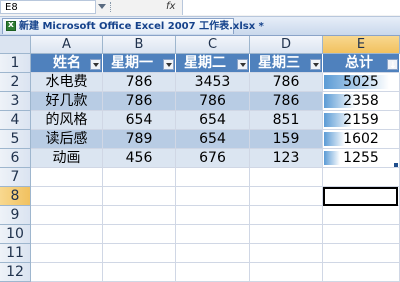  I want to click on cell-A8, so click(67, 196).